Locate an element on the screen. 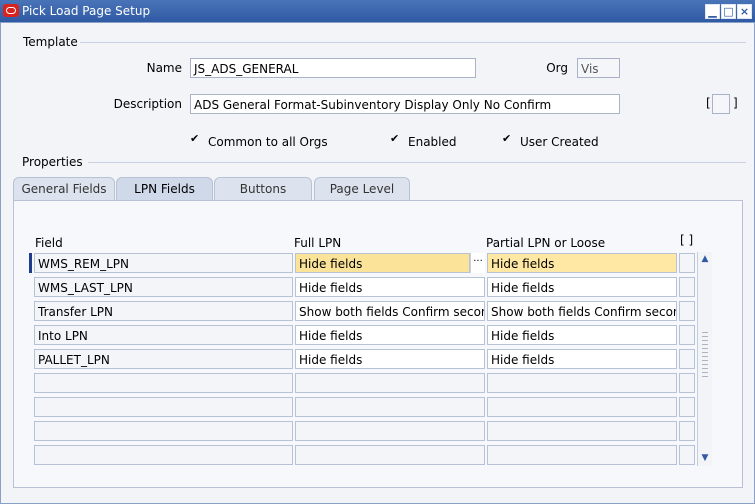 This screenshot has width=755, height=504. properties-section-label: Properties is located at coordinates (52, 162).